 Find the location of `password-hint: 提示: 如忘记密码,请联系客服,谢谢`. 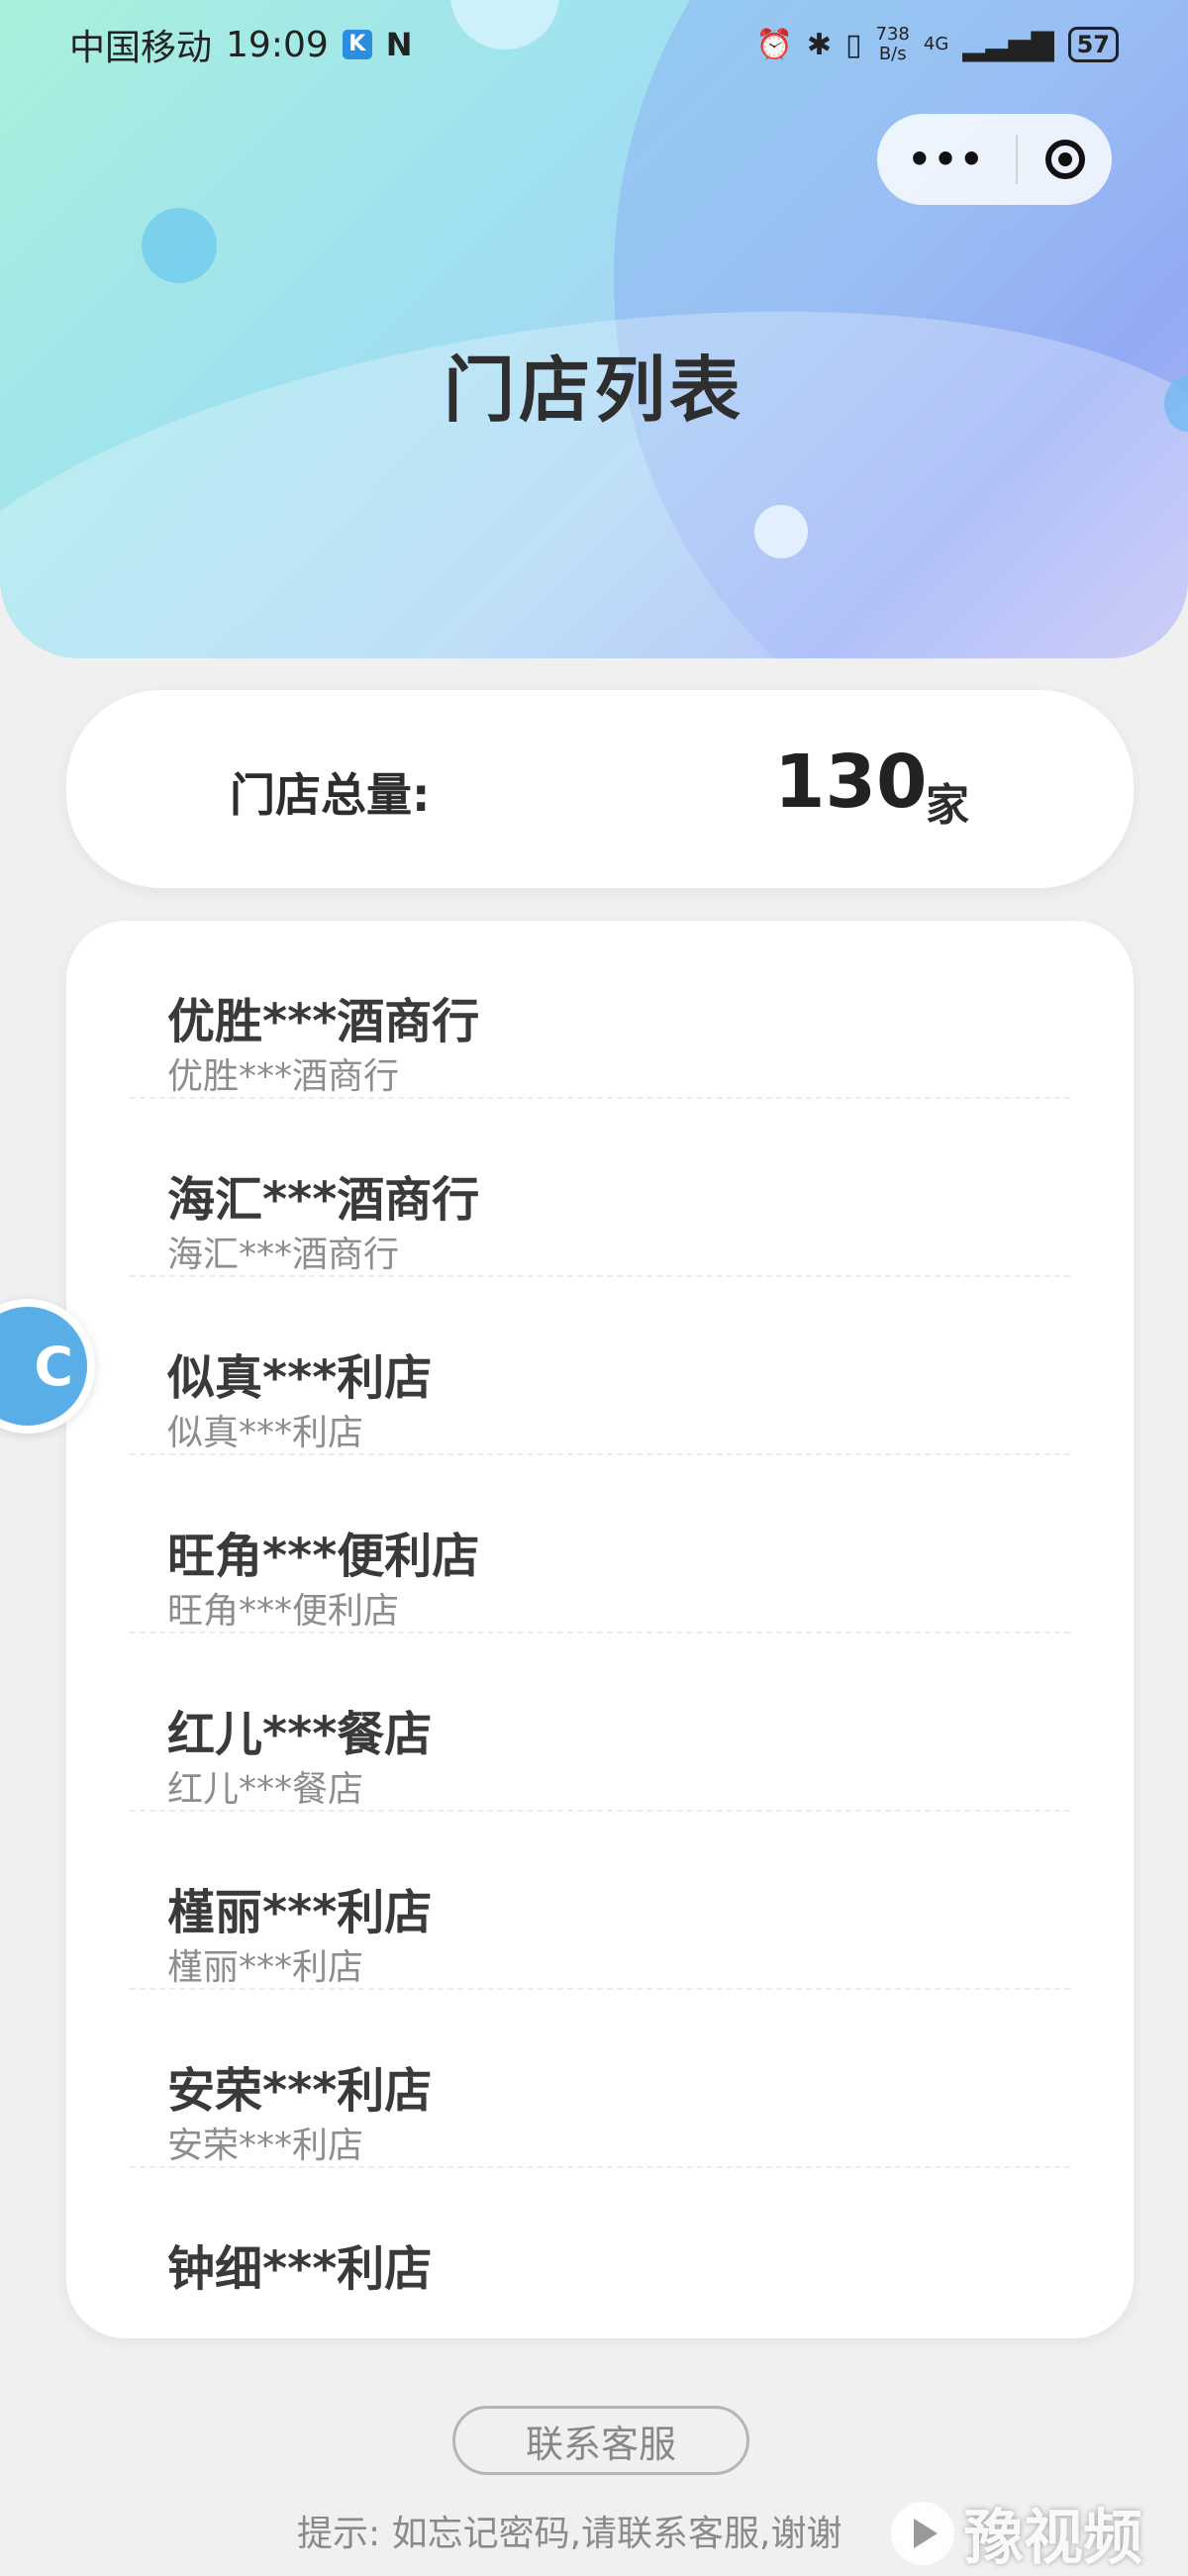

password-hint: 提示: 如忘记密码,请联系客服,谢谢 is located at coordinates (569, 2534).